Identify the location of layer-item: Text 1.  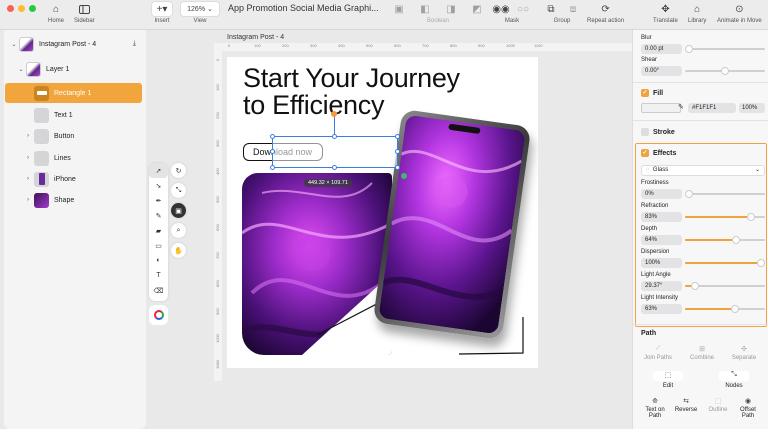
(75, 115).